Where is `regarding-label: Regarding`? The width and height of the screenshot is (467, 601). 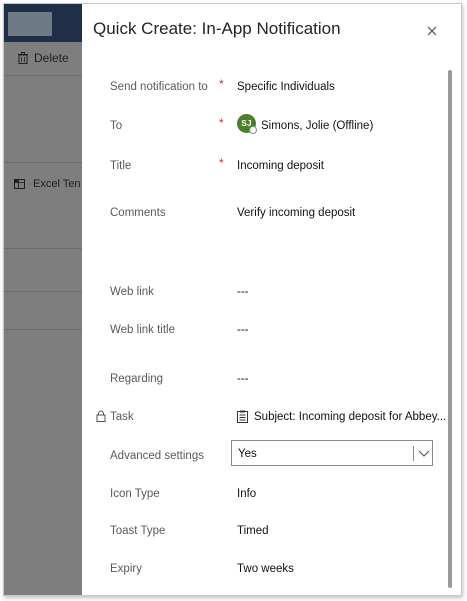 regarding-label: Regarding is located at coordinates (137, 379).